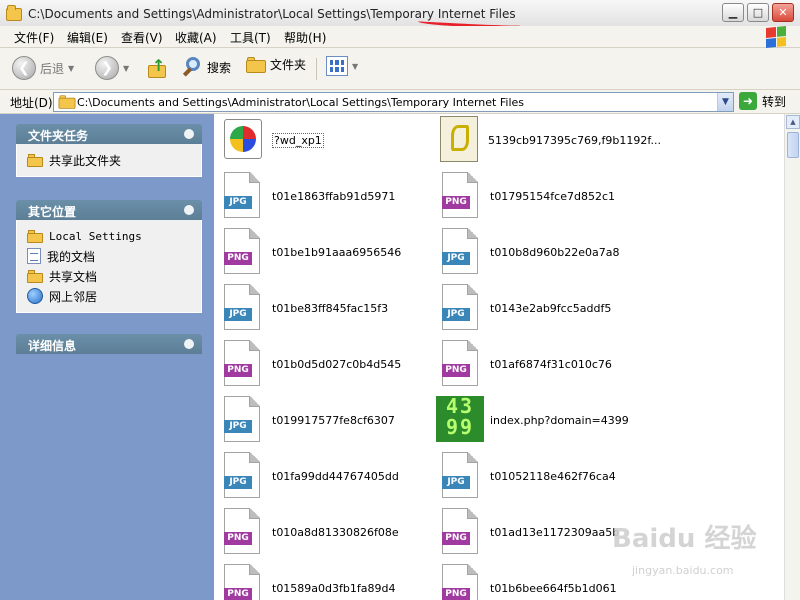 The height and width of the screenshot is (600, 800). What do you see at coordinates (329, 196) in the screenshot?
I see `file-item: JPG t01e1863ffab91d5971` at bounding box center [329, 196].